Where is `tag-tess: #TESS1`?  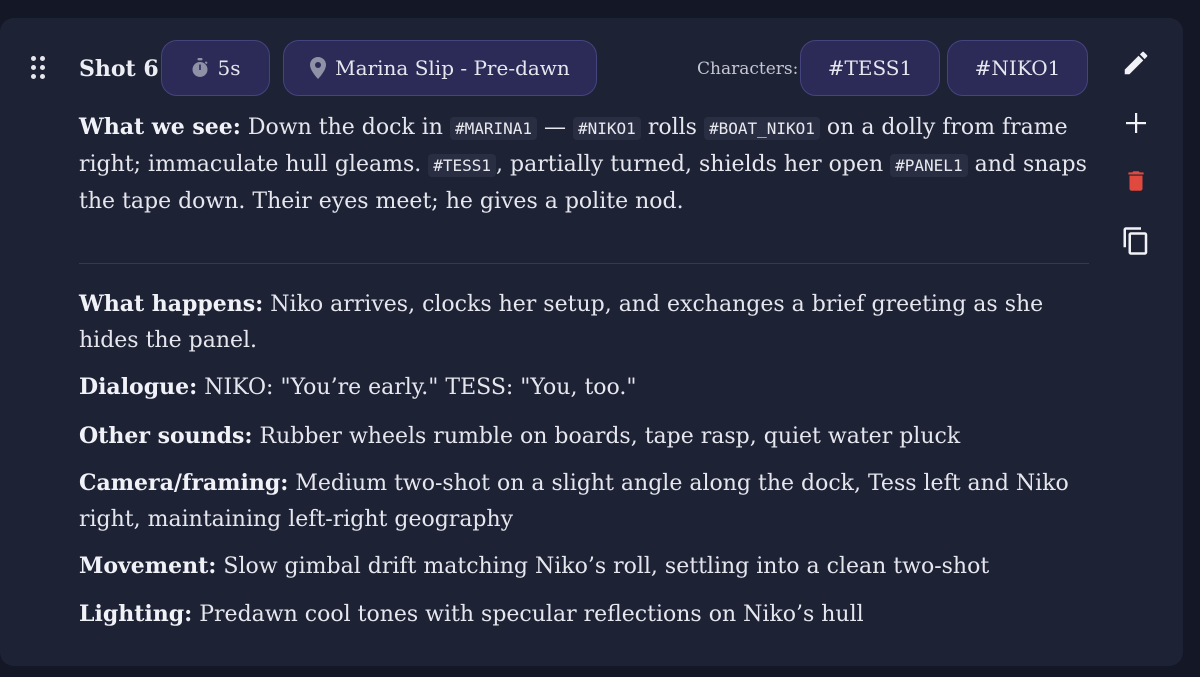
tag-tess: #TESS1 is located at coordinates (462, 165).